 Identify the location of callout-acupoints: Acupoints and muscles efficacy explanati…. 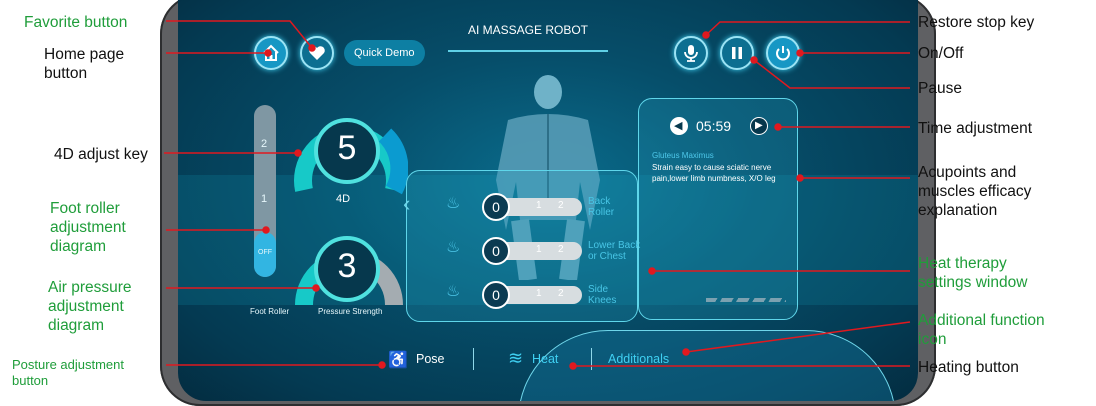
(975, 191).